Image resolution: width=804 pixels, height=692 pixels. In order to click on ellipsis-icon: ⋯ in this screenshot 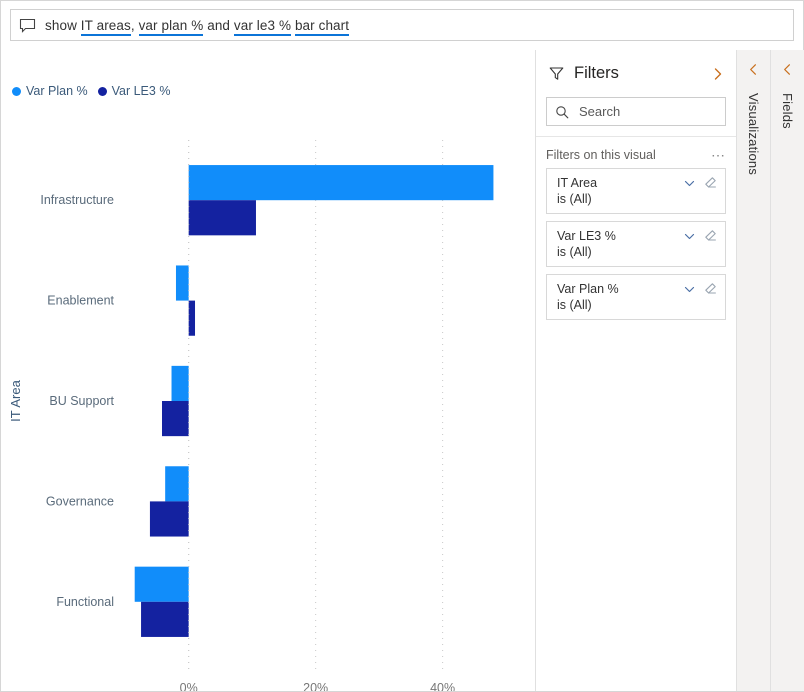, I will do `click(718, 155)`.